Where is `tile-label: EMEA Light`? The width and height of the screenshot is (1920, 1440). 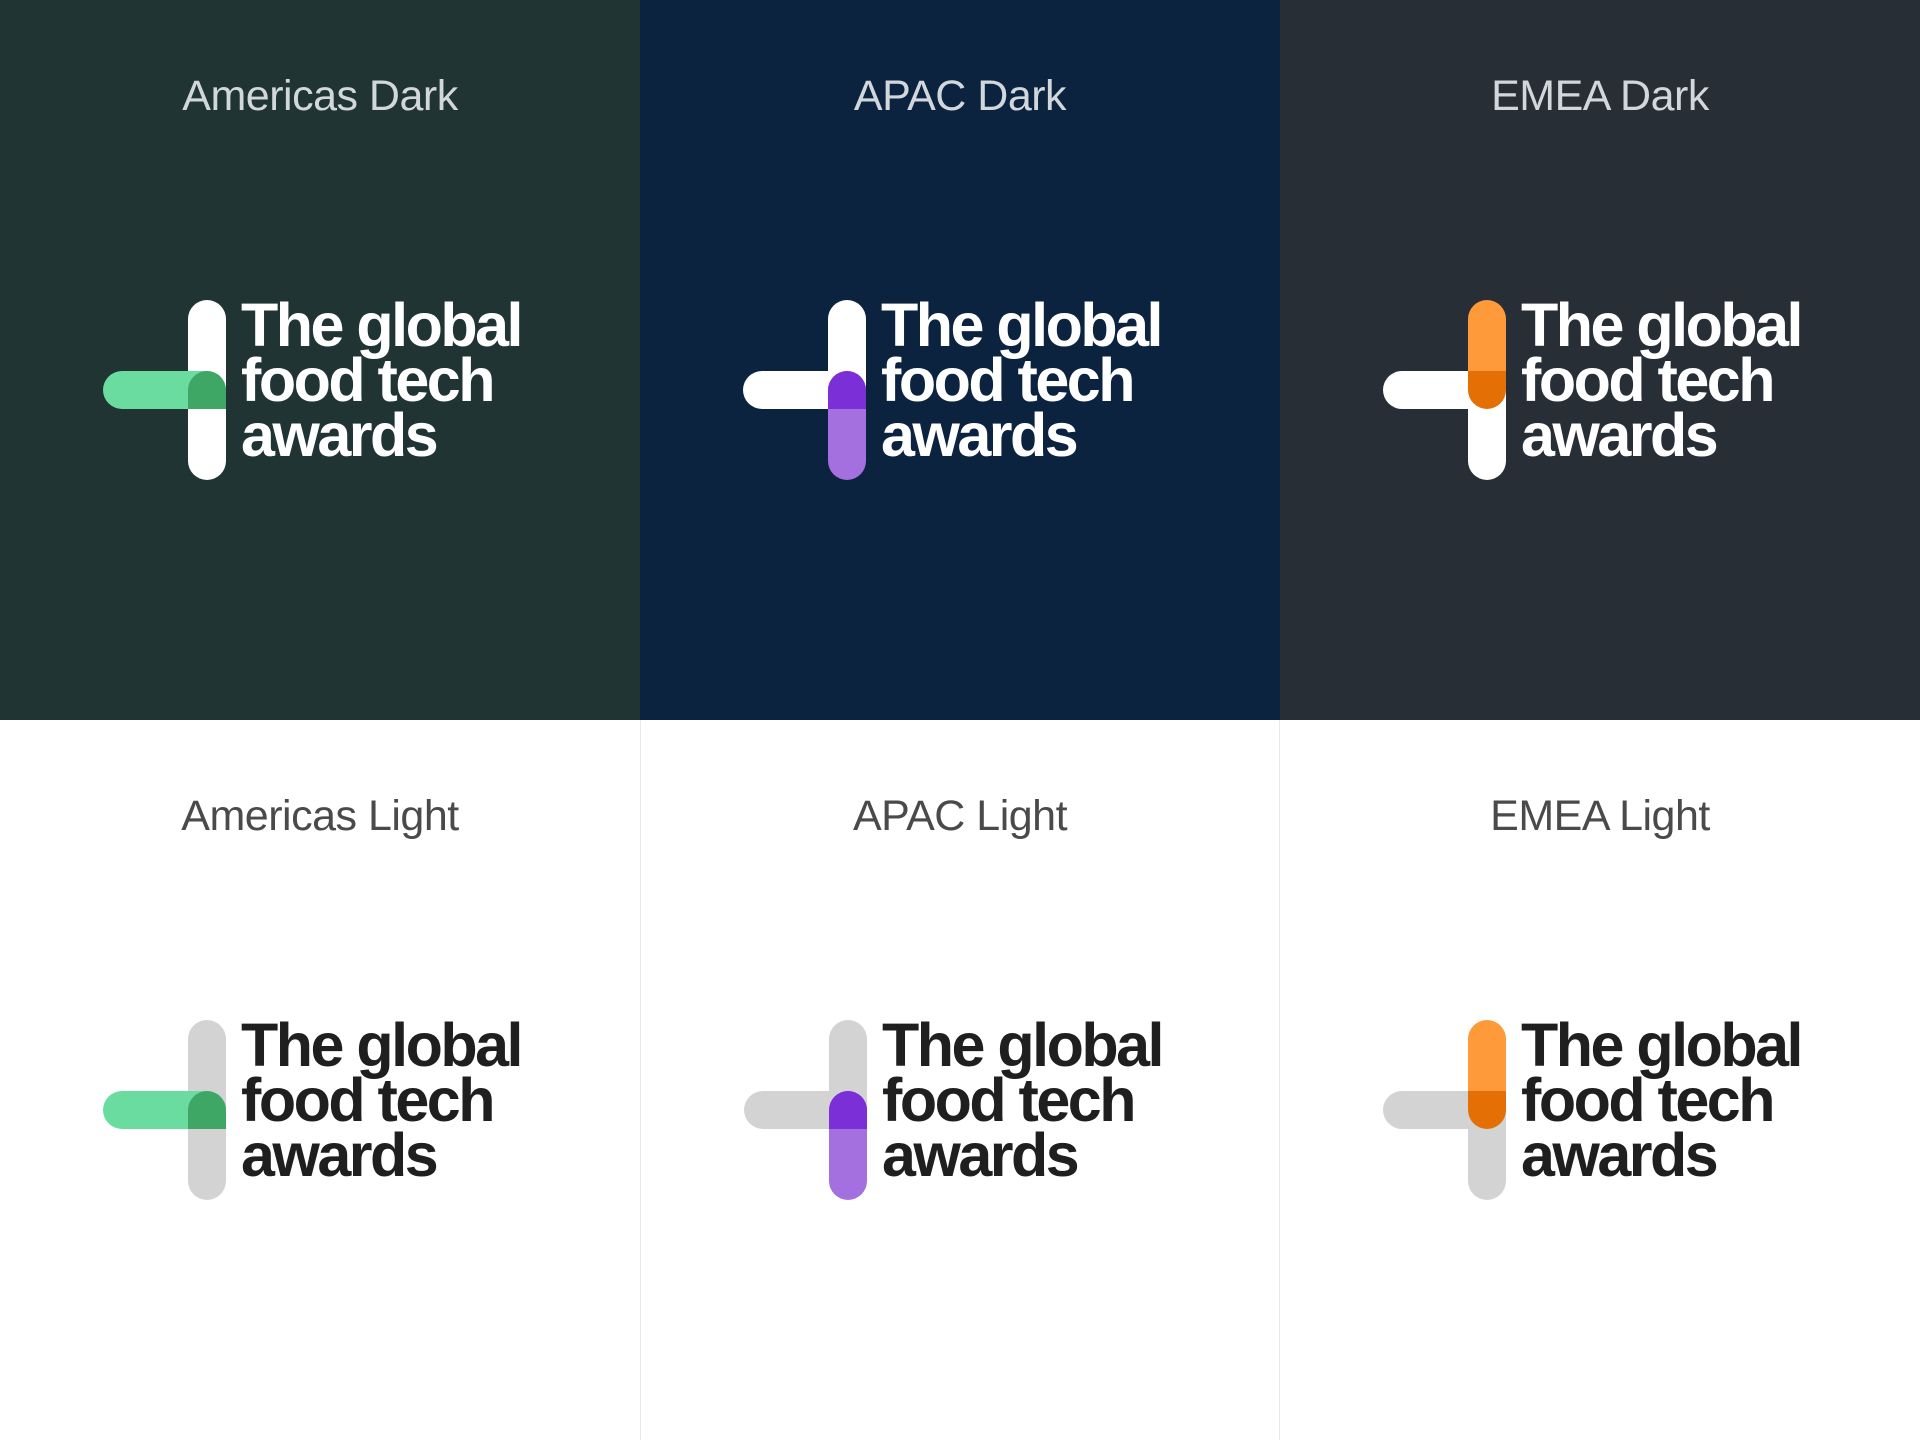 tile-label: EMEA Light is located at coordinates (1600, 816).